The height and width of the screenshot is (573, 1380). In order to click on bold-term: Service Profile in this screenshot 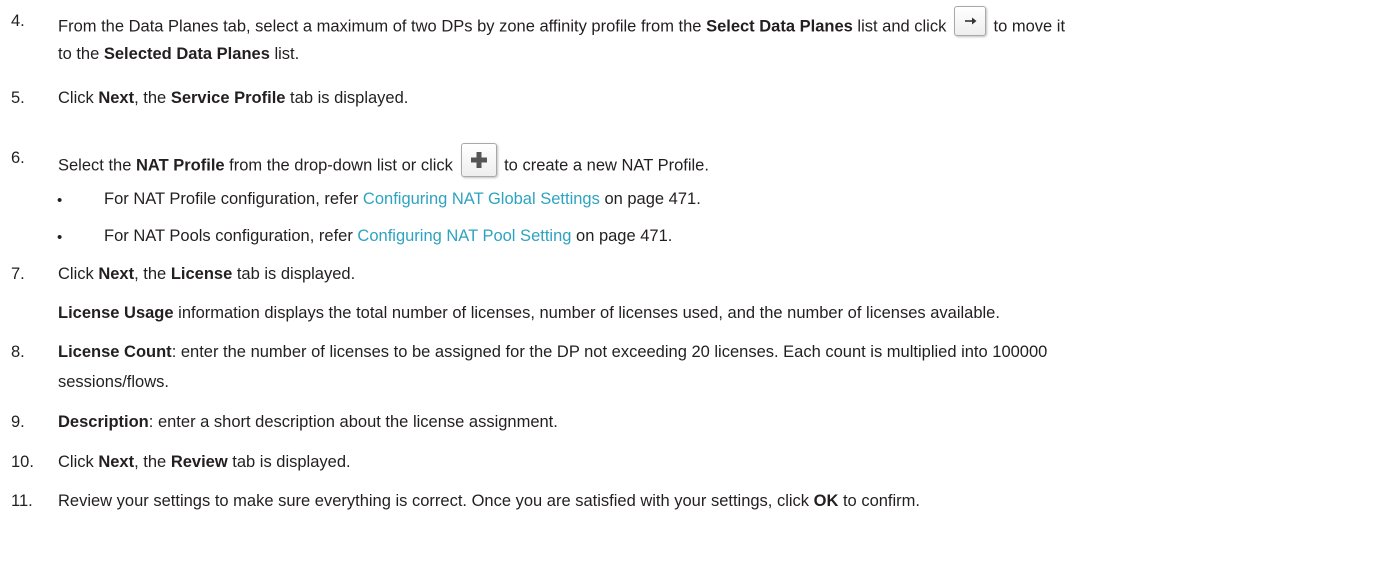, I will do `click(228, 98)`.